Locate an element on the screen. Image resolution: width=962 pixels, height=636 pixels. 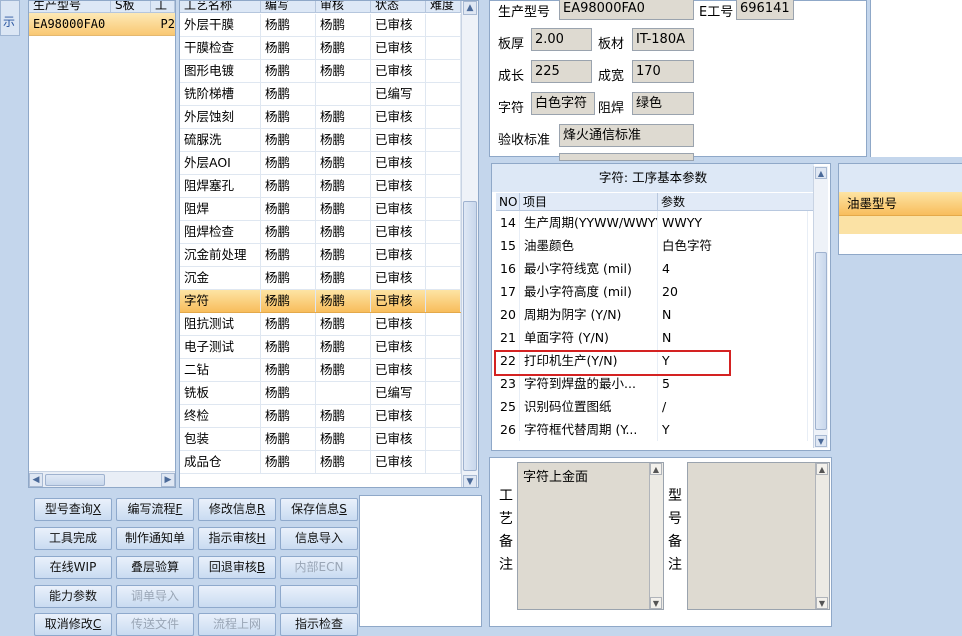
column-header: 生产型号 is located at coordinates (70, 7).